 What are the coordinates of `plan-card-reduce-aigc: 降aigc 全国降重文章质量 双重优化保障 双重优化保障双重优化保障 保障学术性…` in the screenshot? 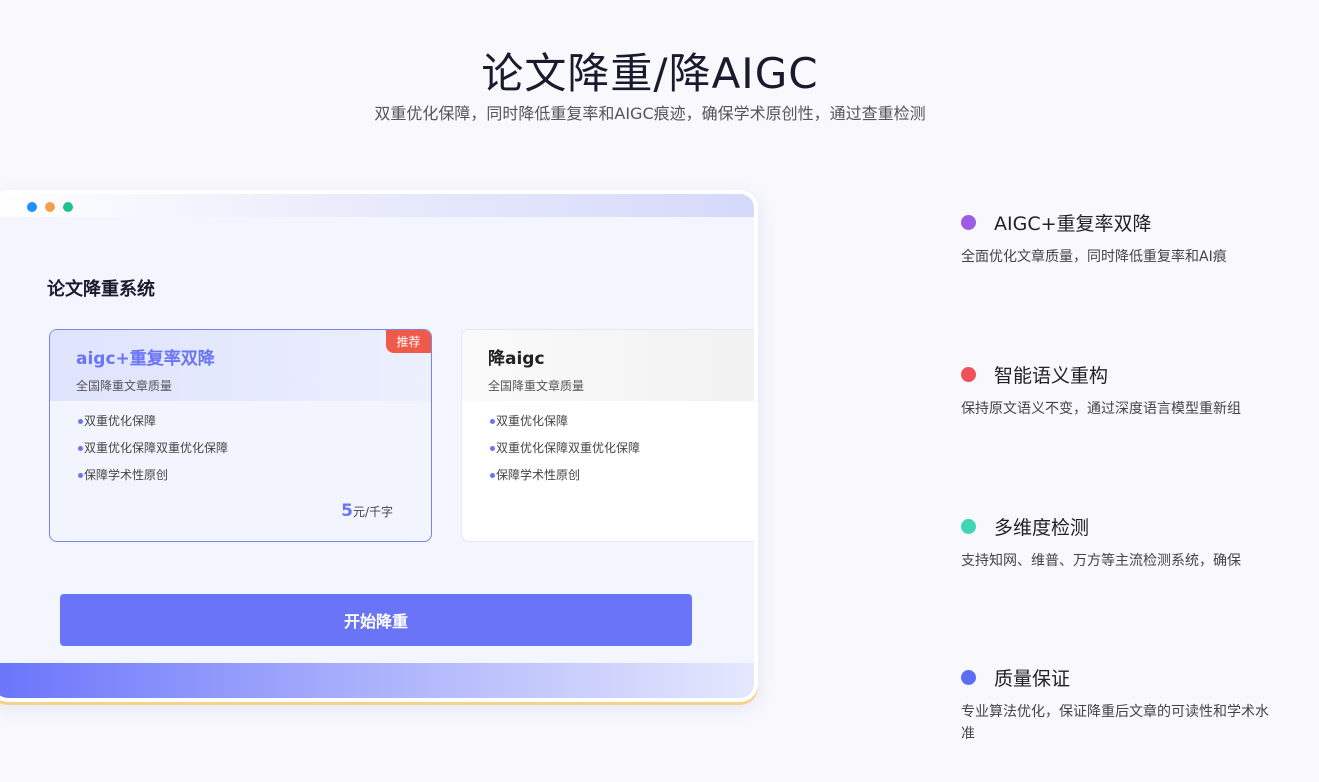 It's located at (607, 435).